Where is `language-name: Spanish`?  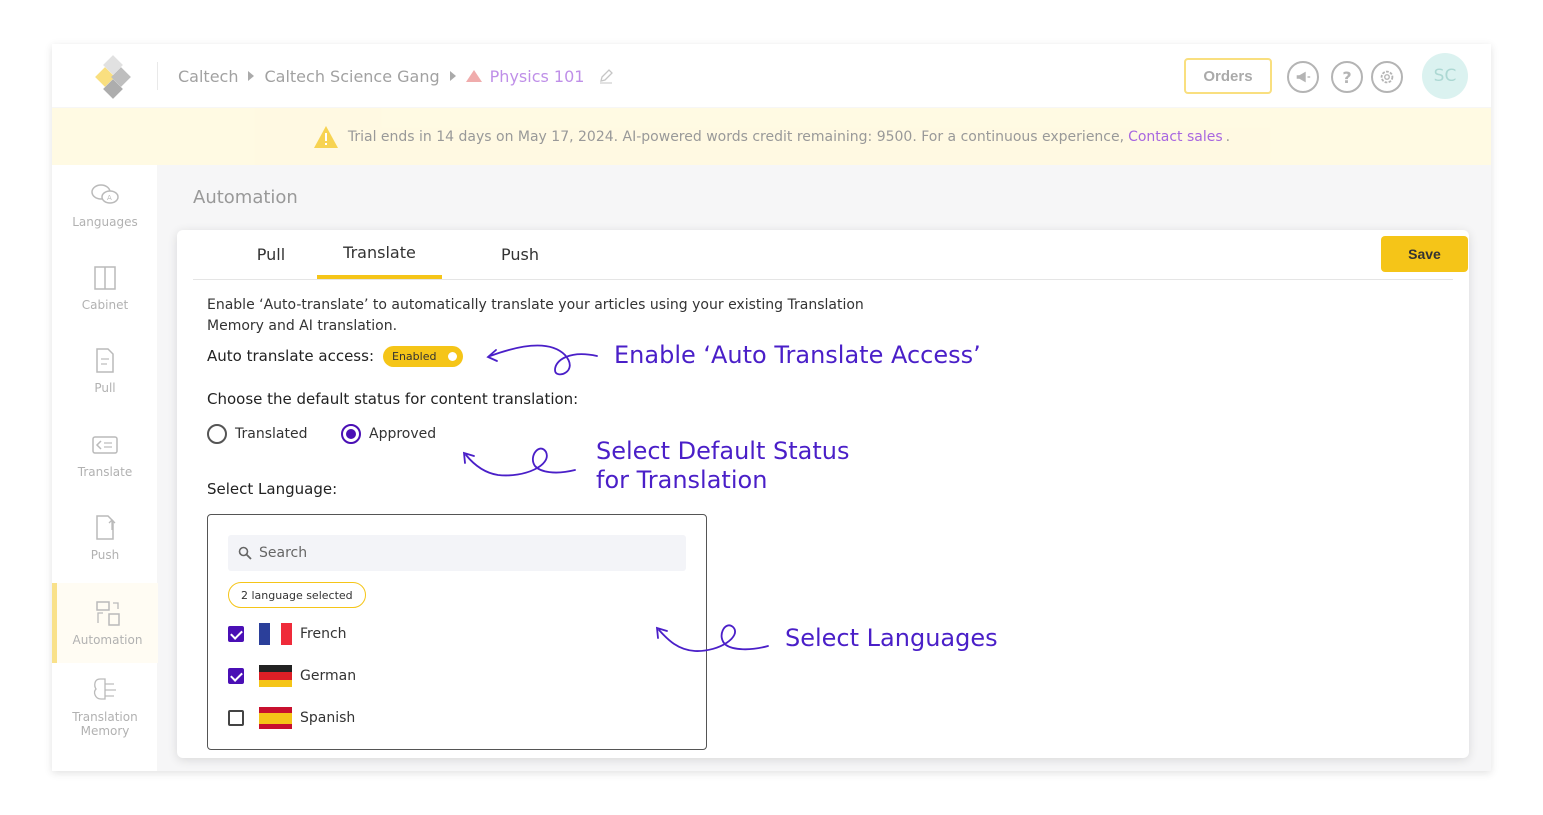 language-name: Spanish is located at coordinates (328, 718).